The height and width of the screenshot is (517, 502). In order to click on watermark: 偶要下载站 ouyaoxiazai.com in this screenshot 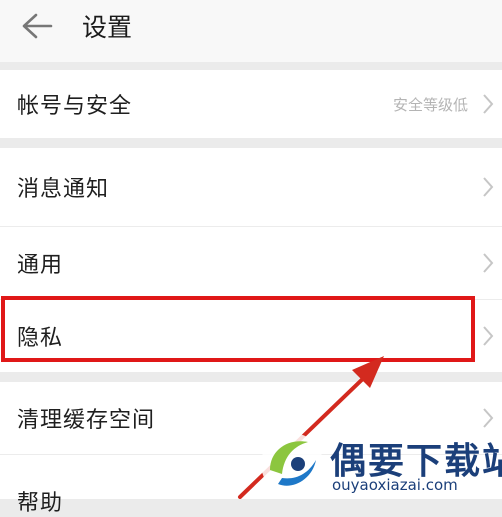, I will do `click(379, 463)`.